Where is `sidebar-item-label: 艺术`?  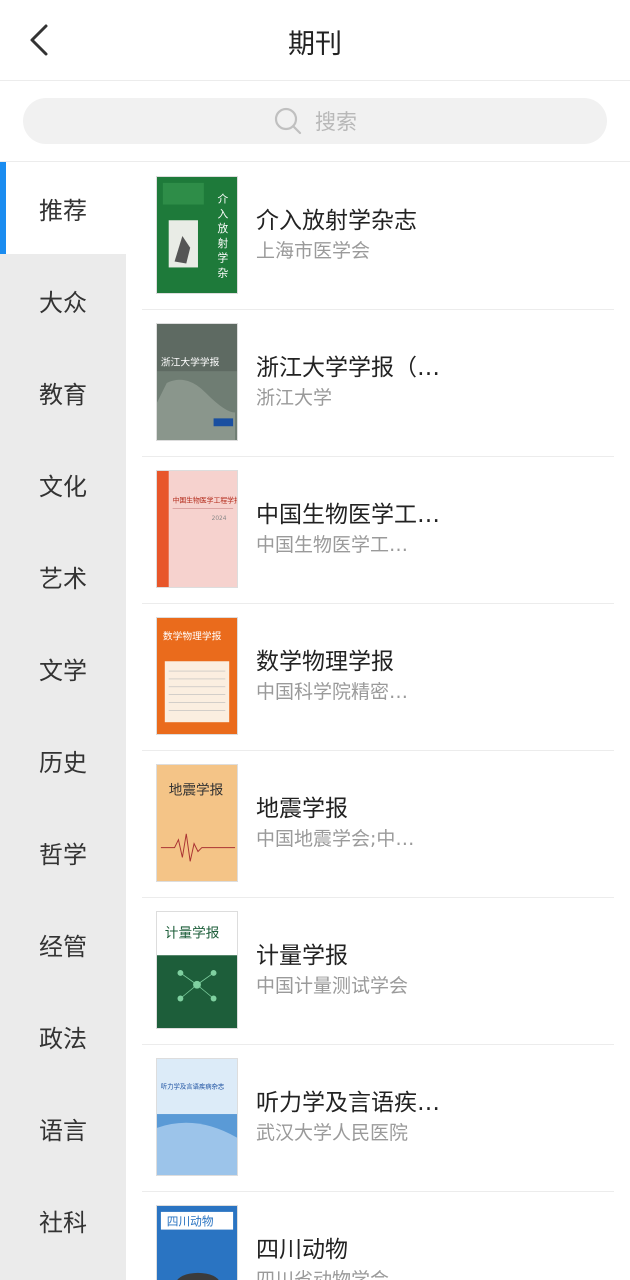
sidebar-item-label: 艺术 is located at coordinates (63, 578).